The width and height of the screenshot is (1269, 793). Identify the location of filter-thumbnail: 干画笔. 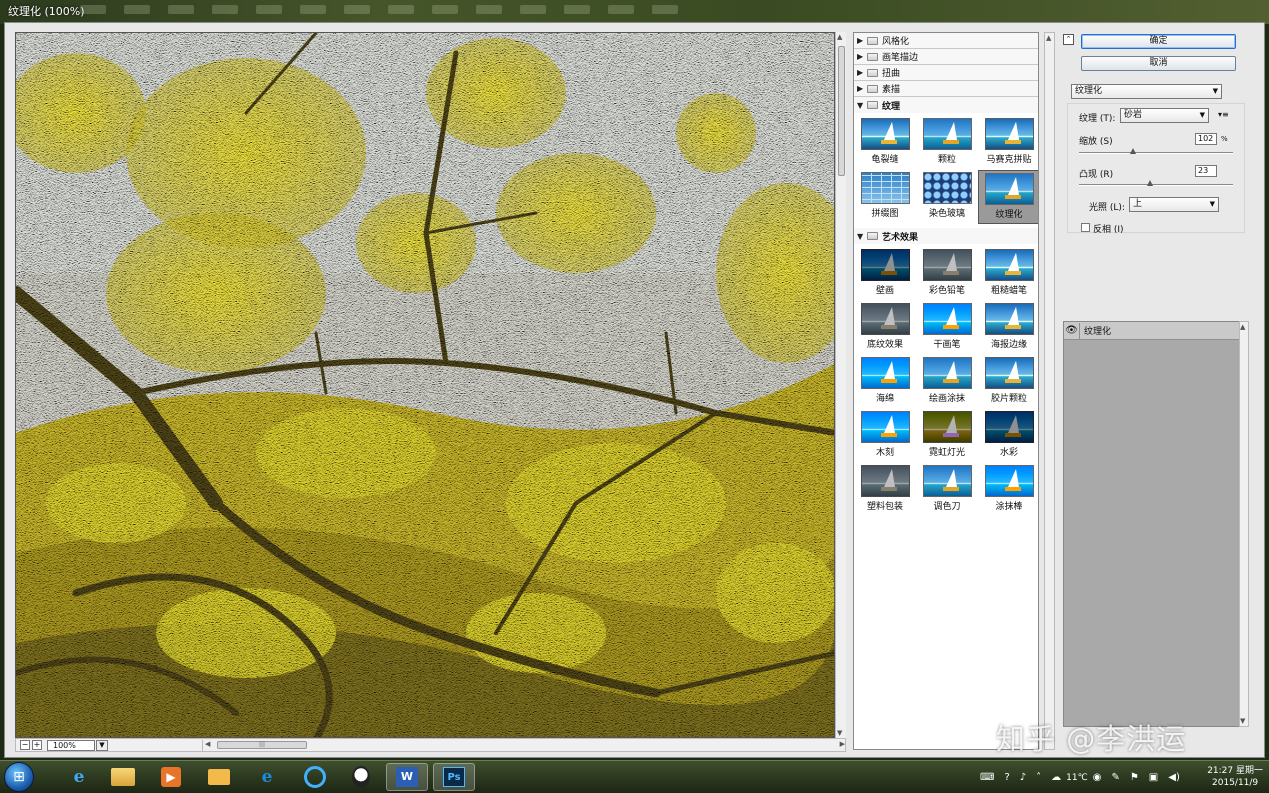
(947, 328).